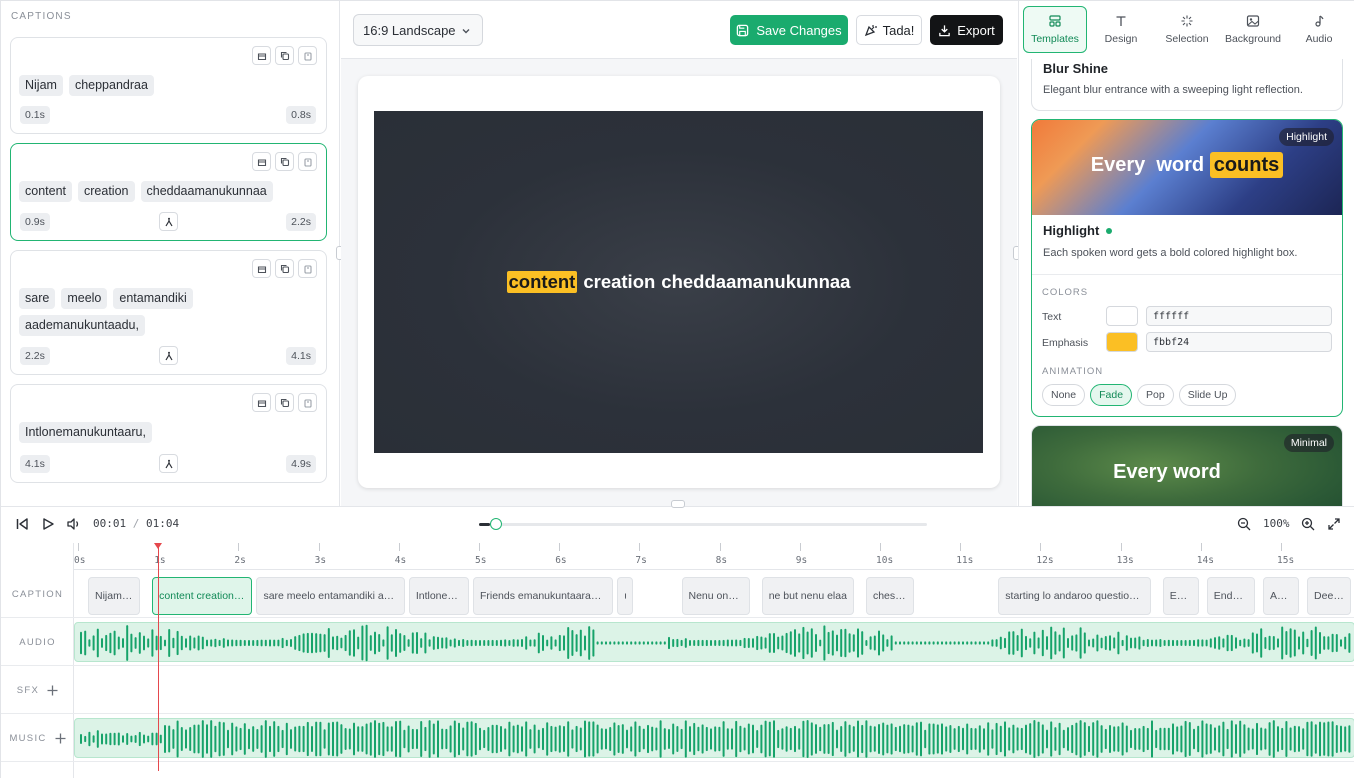  I want to click on playhead, so click(158, 657).